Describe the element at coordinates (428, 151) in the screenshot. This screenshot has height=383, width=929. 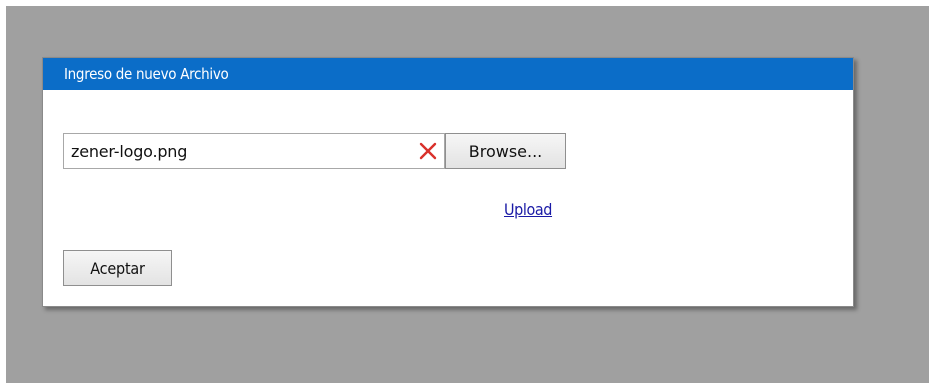
I see `clear-file-icon` at that location.